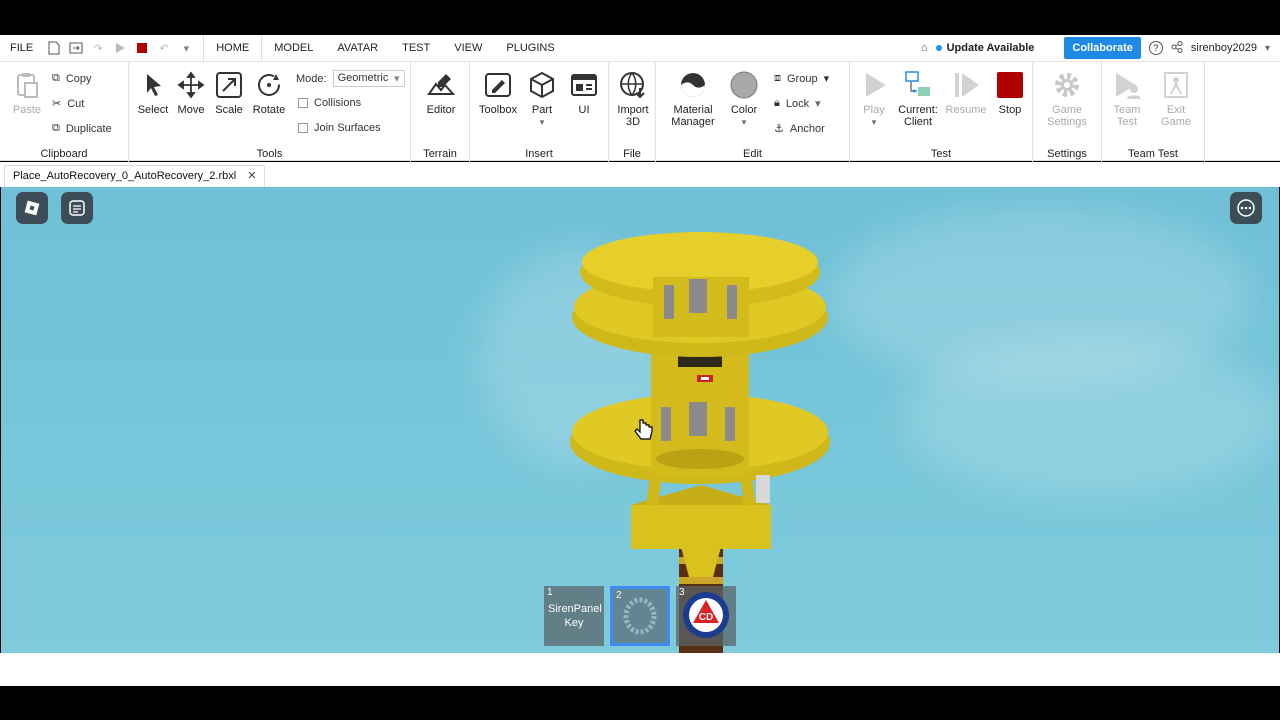 The height and width of the screenshot is (720, 1280). What do you see at coordinates (797, 103) in the screenshot?
I see `lock-button: 🔒︎ Lock ▾` at bounding box center [797, 103].